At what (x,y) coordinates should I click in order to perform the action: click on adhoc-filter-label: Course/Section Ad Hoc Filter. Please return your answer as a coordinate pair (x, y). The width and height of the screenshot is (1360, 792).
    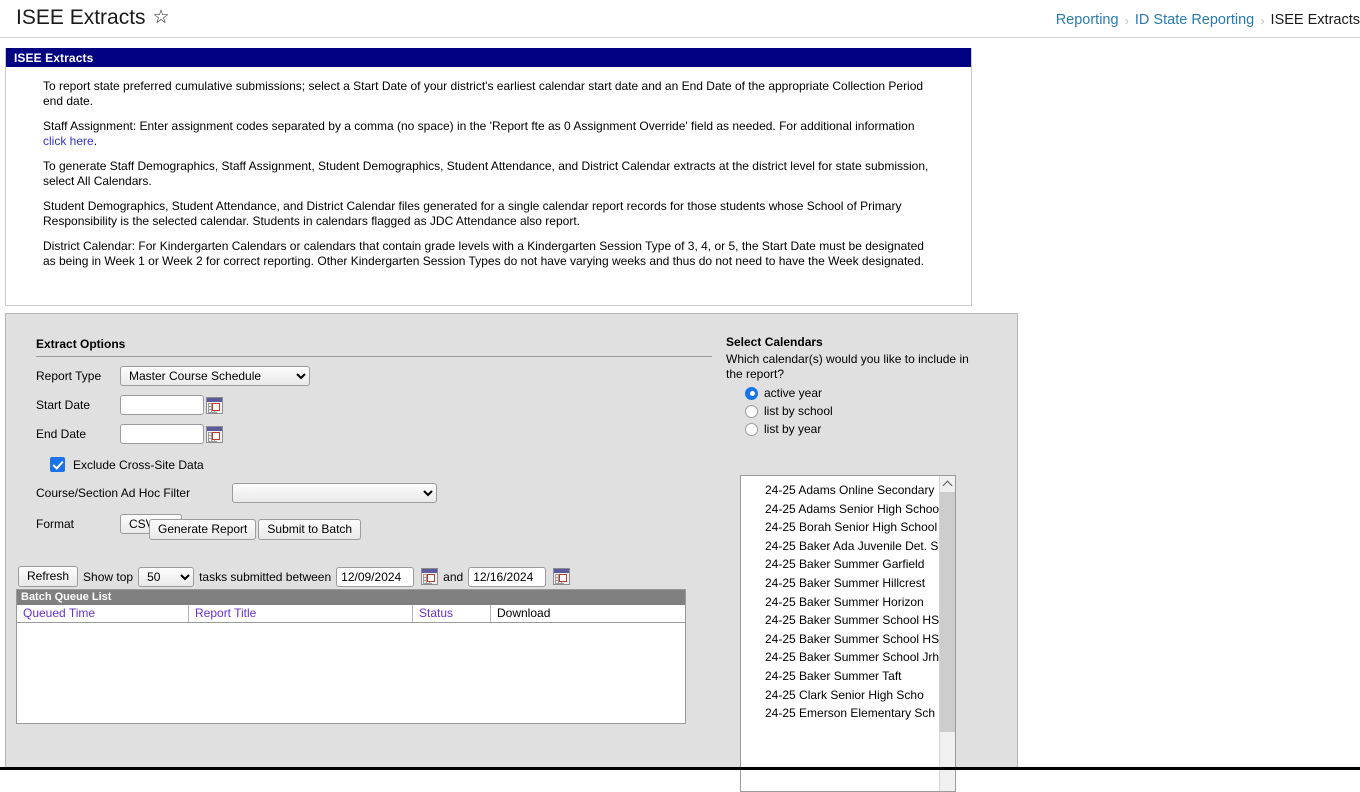
    Looking at the image, I should click on (134, 493).